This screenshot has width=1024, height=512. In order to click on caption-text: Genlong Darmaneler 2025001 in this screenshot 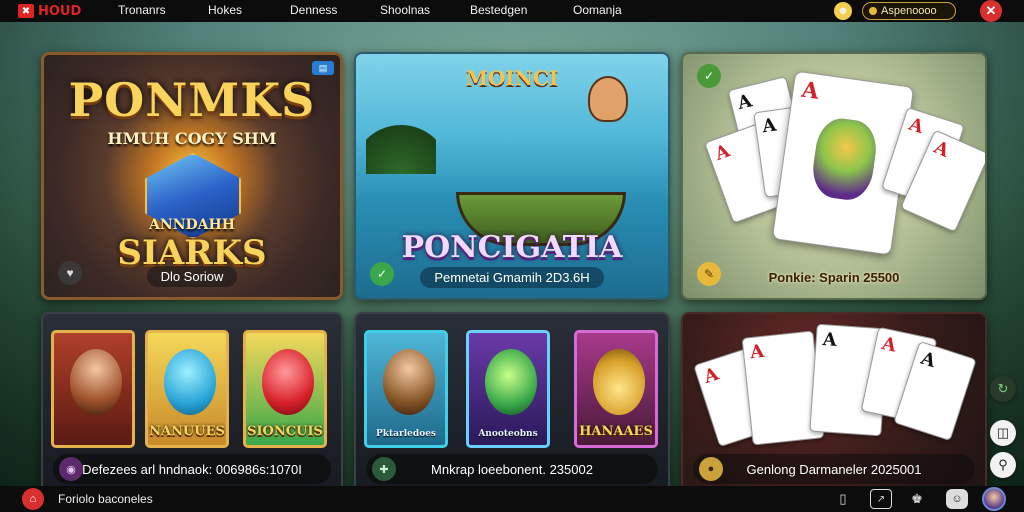, I will do `click(834, 469)`.